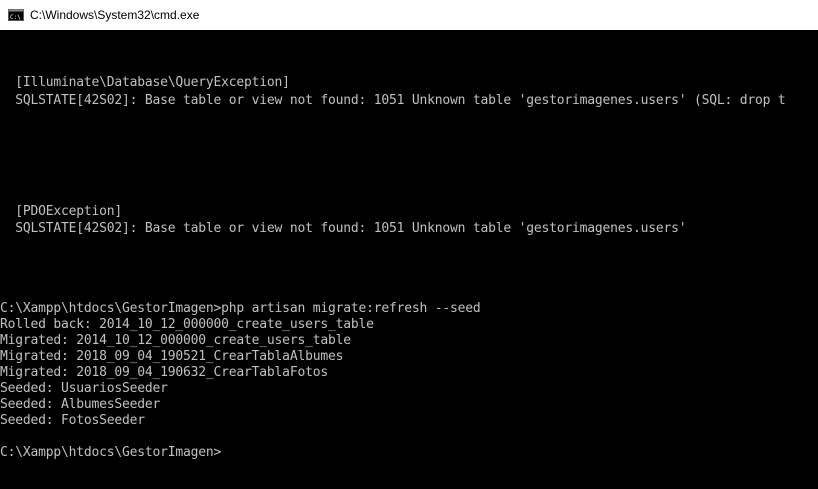  Describe the element at coordinates (15, 17) in the screenshot. I see `svg-text: C:\` at that location.